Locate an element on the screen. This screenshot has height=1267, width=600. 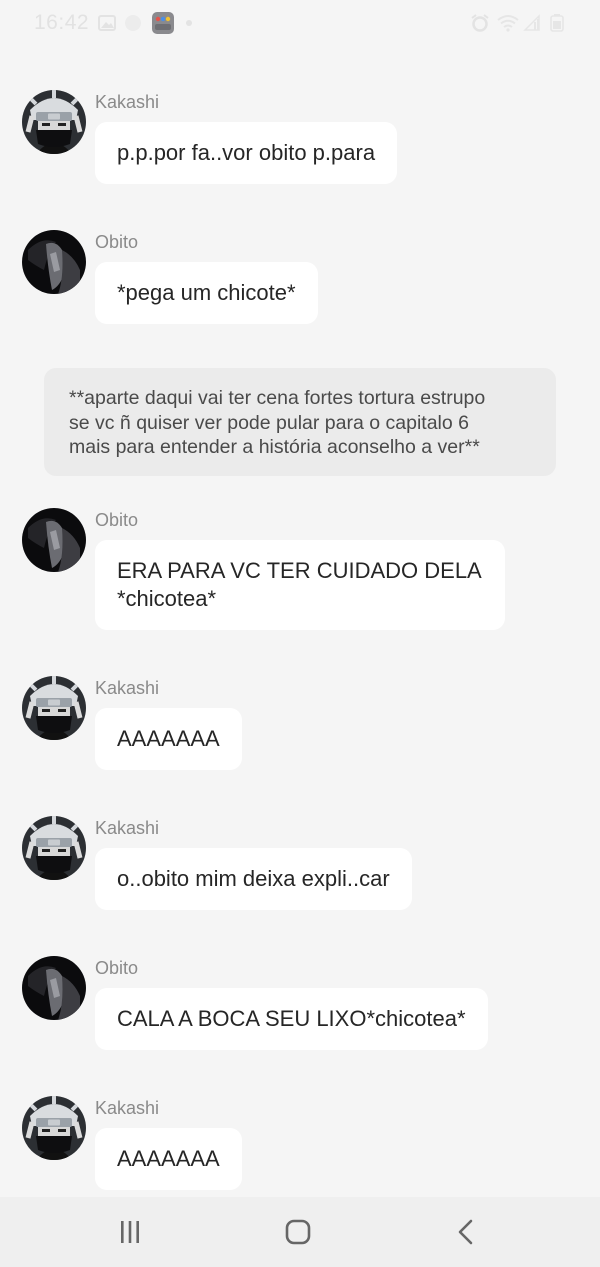
dot-icon is located at coordinates (189, 23).